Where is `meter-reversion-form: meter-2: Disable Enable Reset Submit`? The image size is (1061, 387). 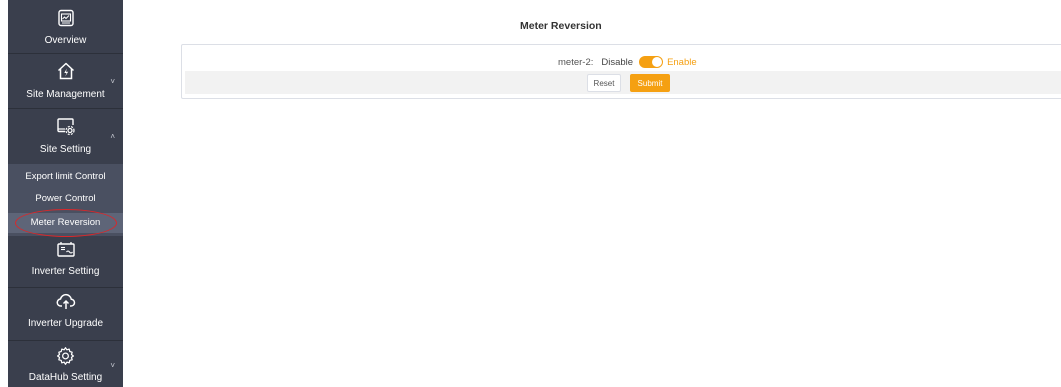 meter-reversion-form: meter-2: Disable Enable Reset Submit is located at coordinates (621, 71).